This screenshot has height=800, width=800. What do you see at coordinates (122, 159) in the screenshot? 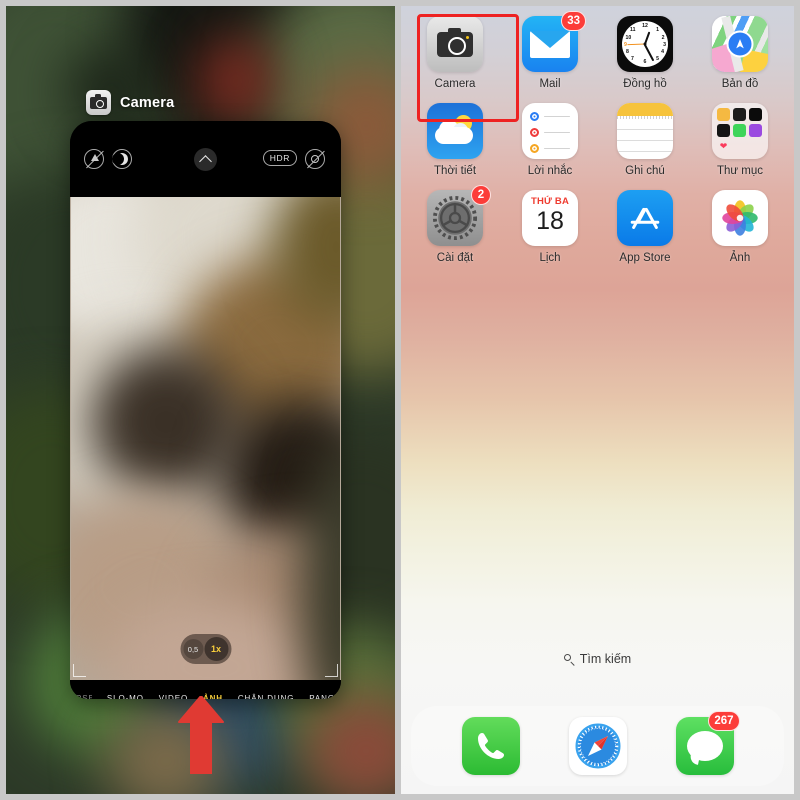
I see `night-mode-icon` at bounding box center [122, 159].